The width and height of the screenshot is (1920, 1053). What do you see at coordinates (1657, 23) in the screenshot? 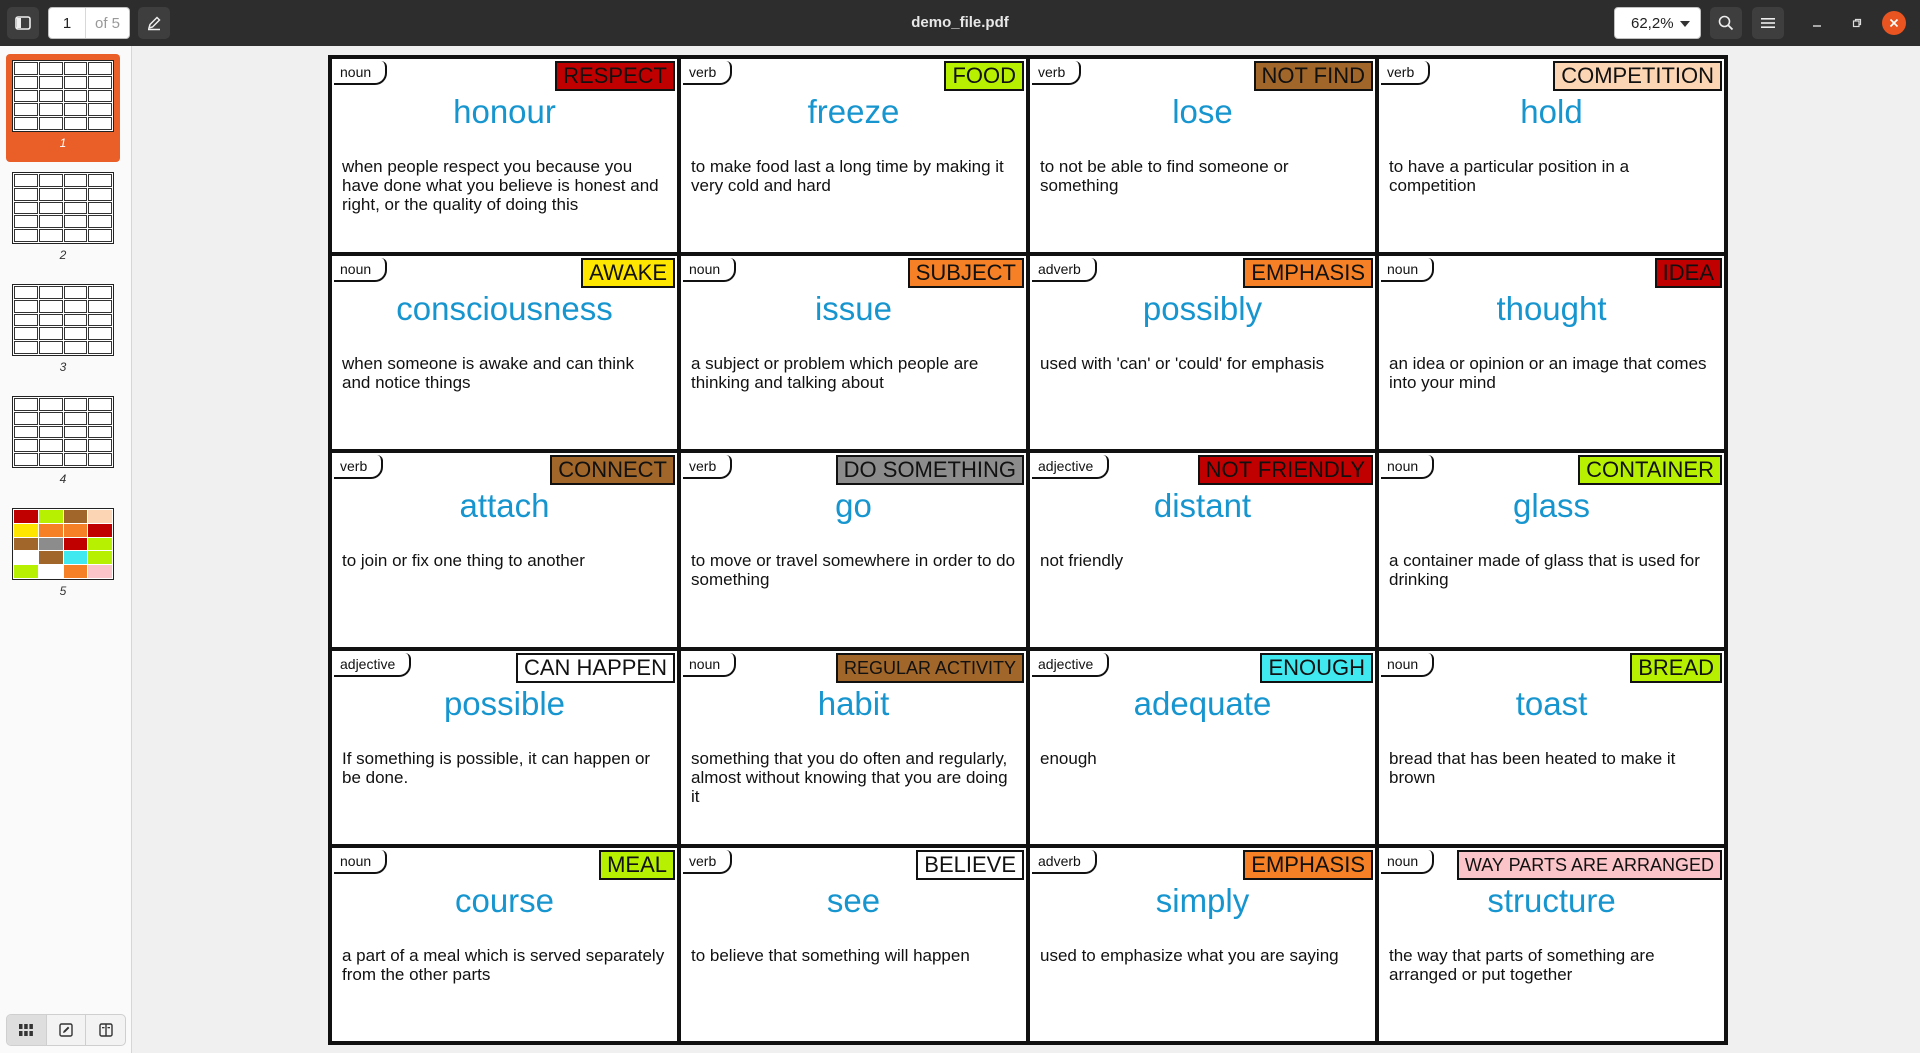
I see `zoom-selector: 62,2%` at bounding box center [1657, 23].